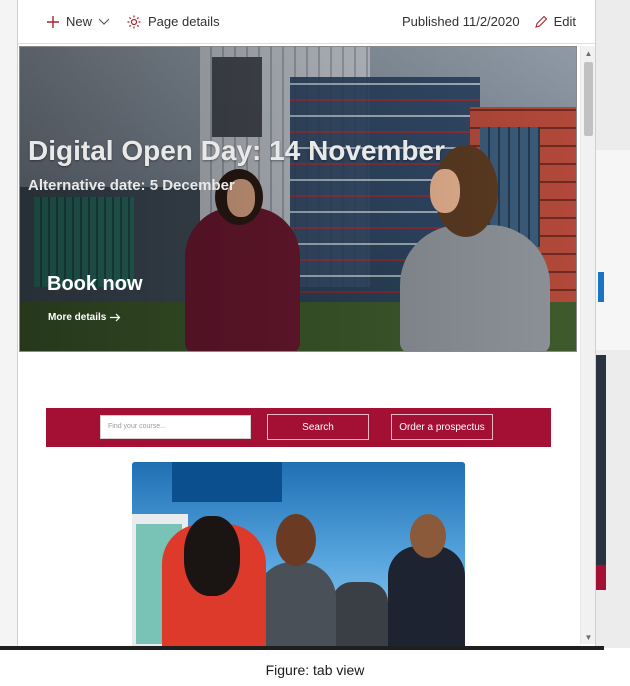  Describe the element at coordinates (315, 670) in the screenshot. I see `figure-caption: Figure: tab view` at that location.